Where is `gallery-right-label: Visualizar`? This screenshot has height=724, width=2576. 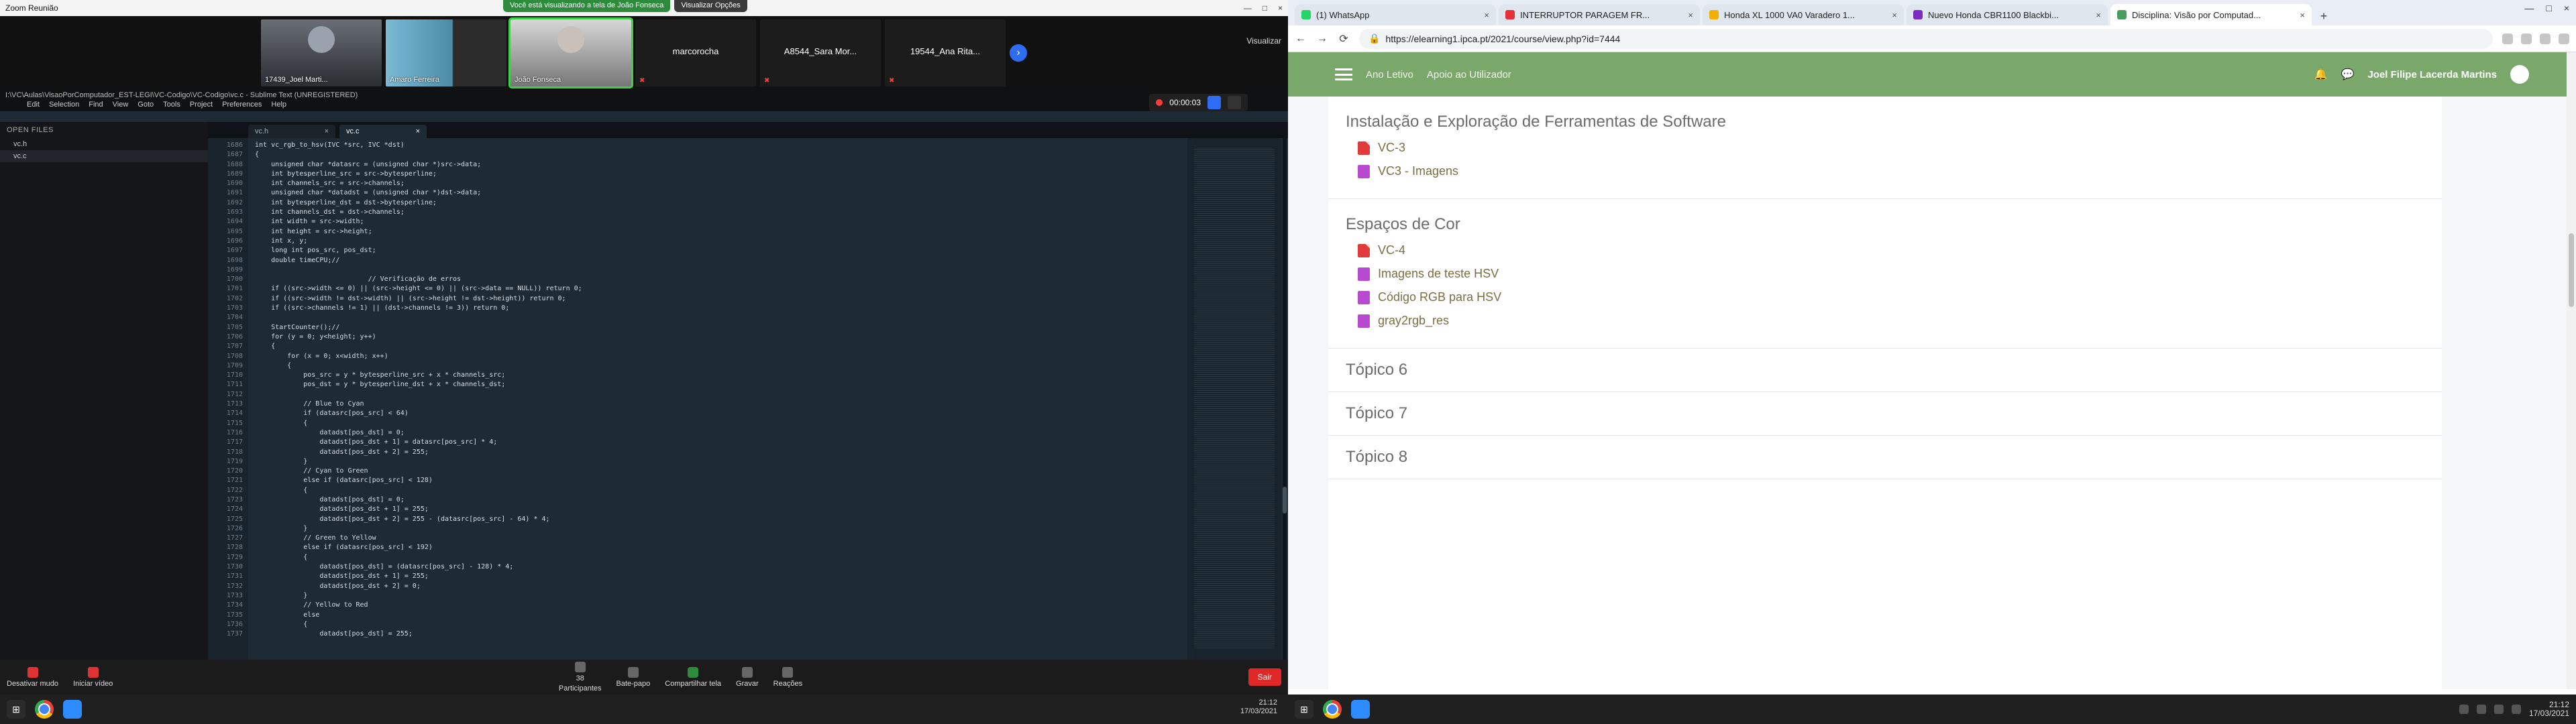
gallery-right-label: Visualizar is located at coordinates (1263, 41).